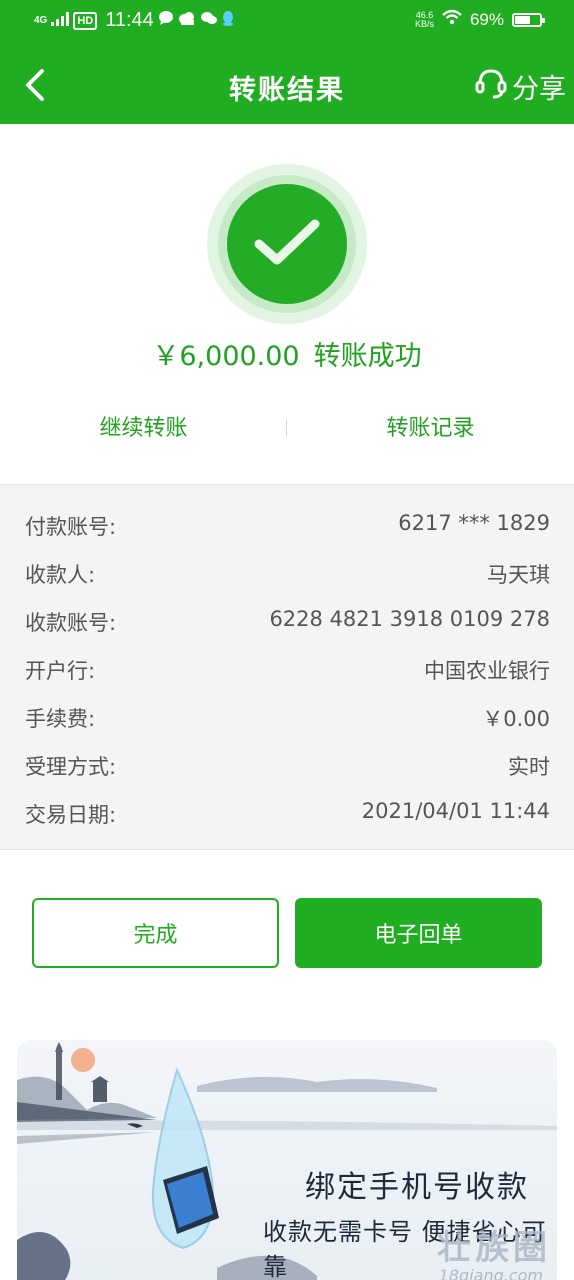 The height and width of the screenshot is (1280, 574). What do you see at coordinates (71, 815) in the screenshot?
I see `detail-label: 交易日期:` at bounding box center [71, 815].